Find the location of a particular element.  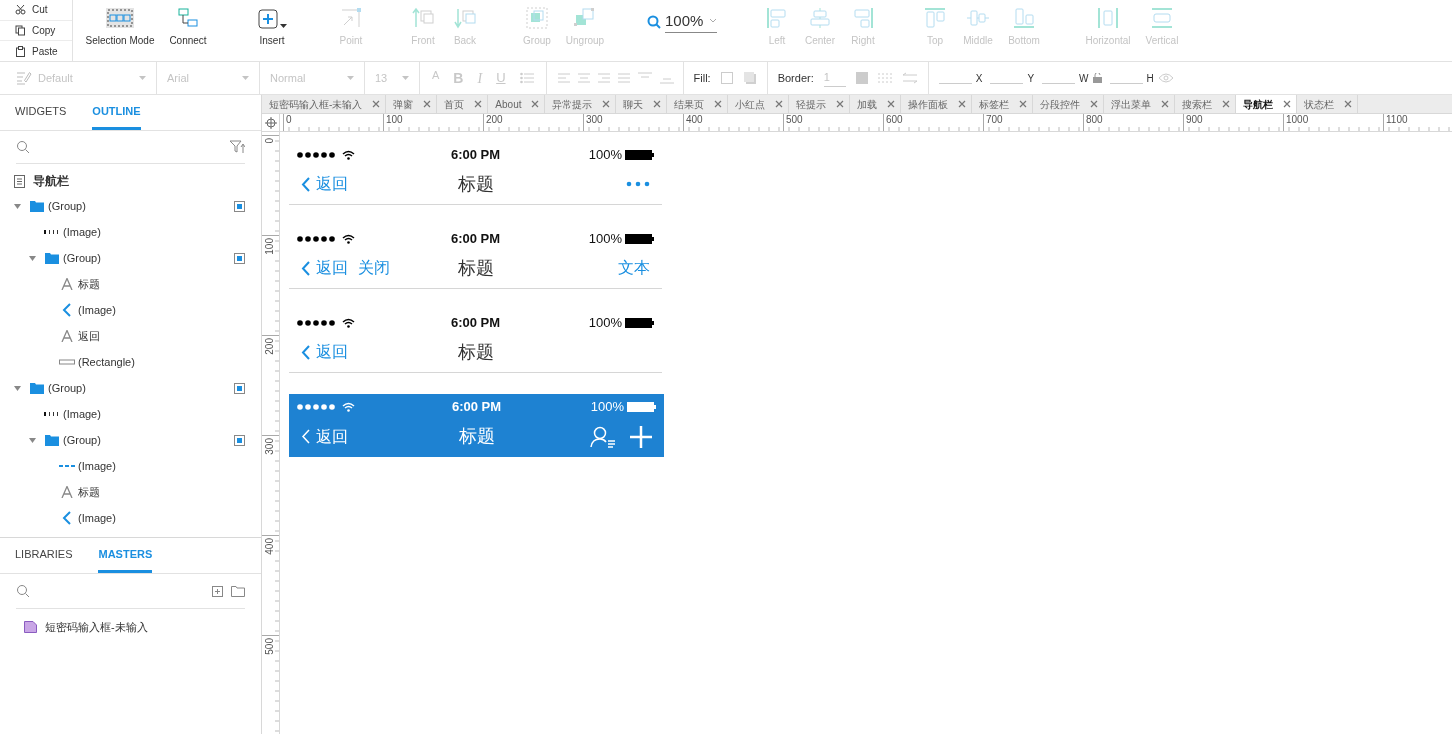

text-link: 文本 is located at coordinates (634, 268).